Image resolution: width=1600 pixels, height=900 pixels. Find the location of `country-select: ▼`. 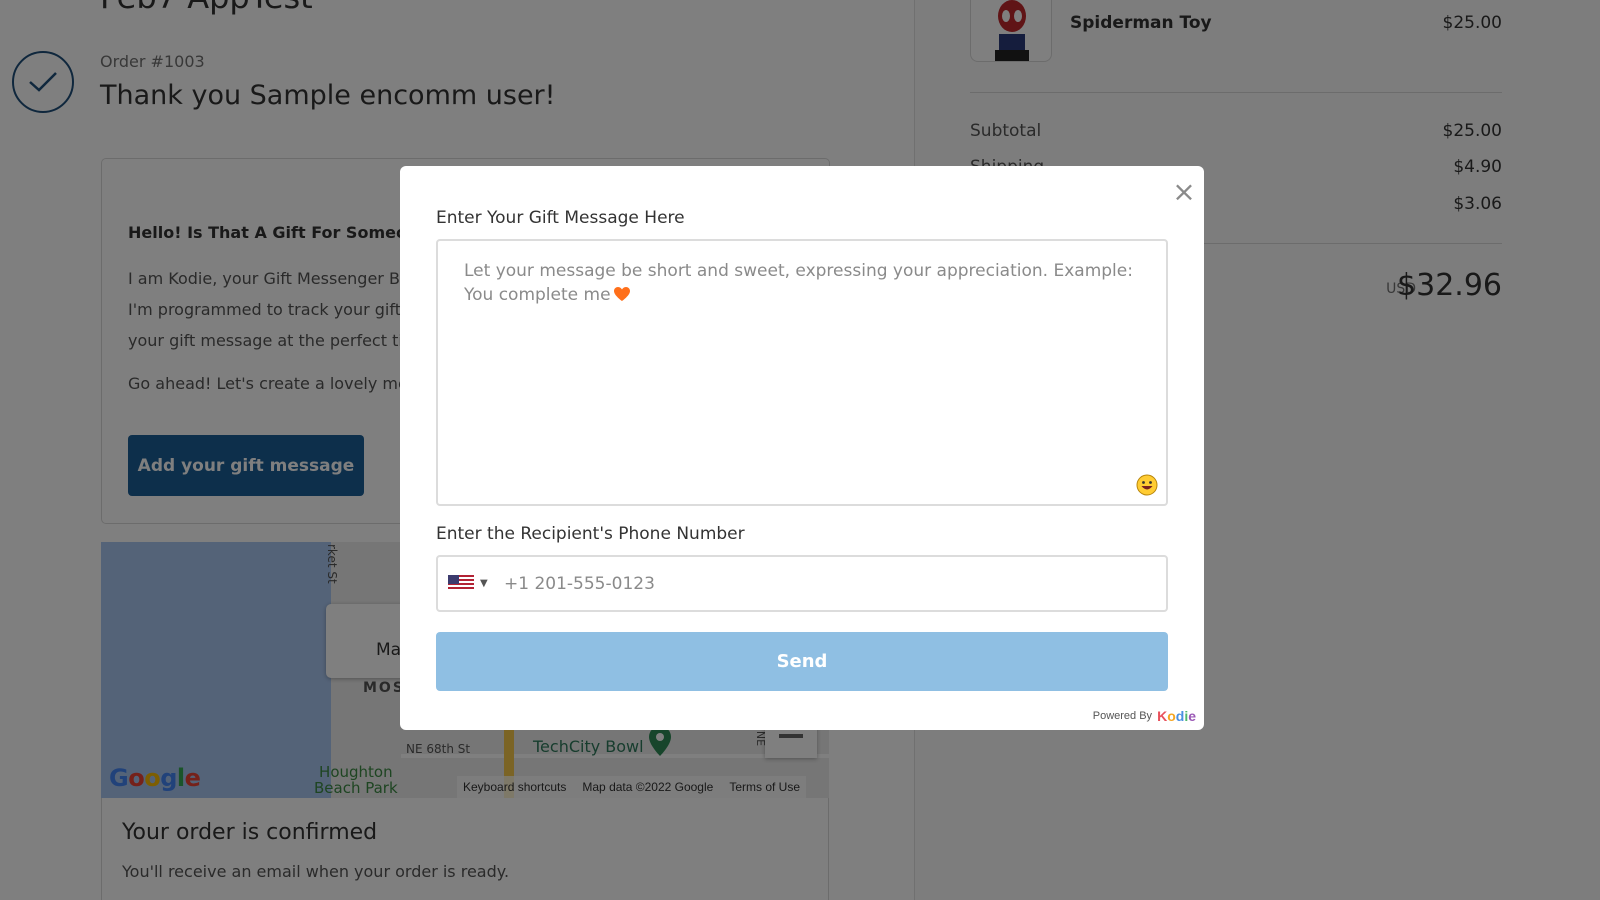

country-select: ▼ is located at coordinates (468, 583).